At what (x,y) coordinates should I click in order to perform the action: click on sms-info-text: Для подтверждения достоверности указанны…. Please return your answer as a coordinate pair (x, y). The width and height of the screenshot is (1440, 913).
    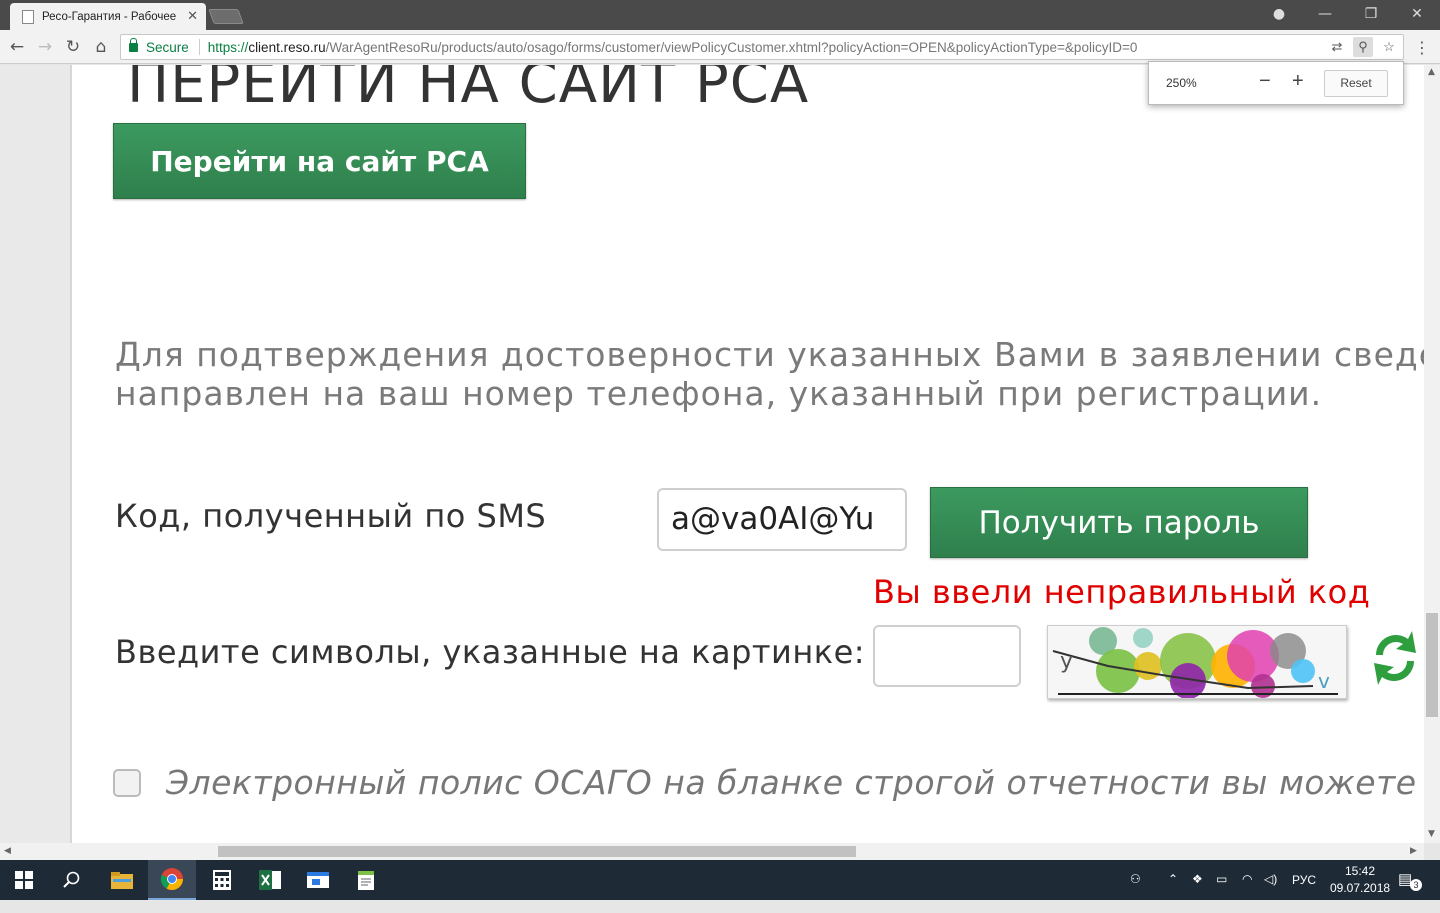
    Looking at the image, I should click on (769, 374).